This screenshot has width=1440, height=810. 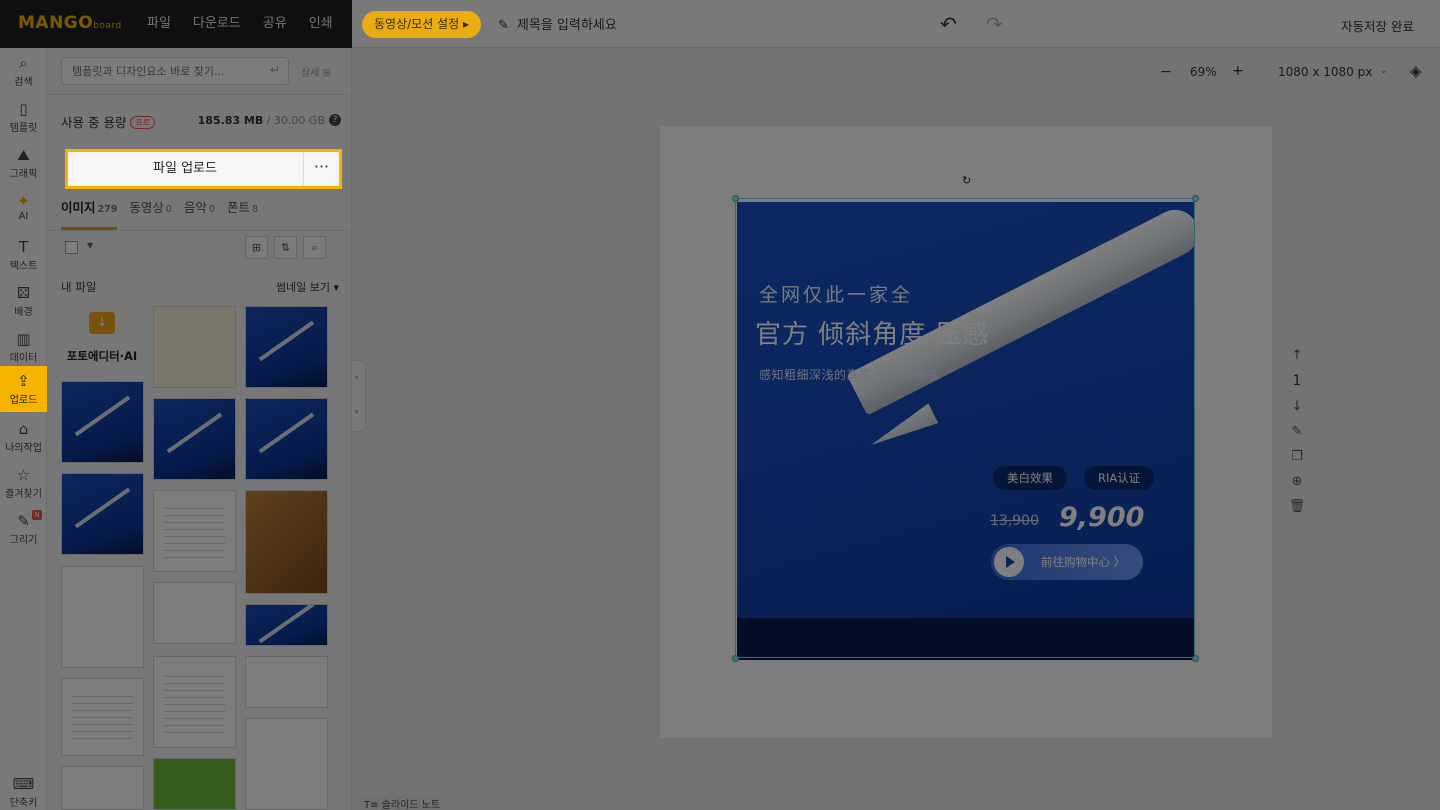 I want to click on menu-download: 다운로드, so click(x=217, y=24).